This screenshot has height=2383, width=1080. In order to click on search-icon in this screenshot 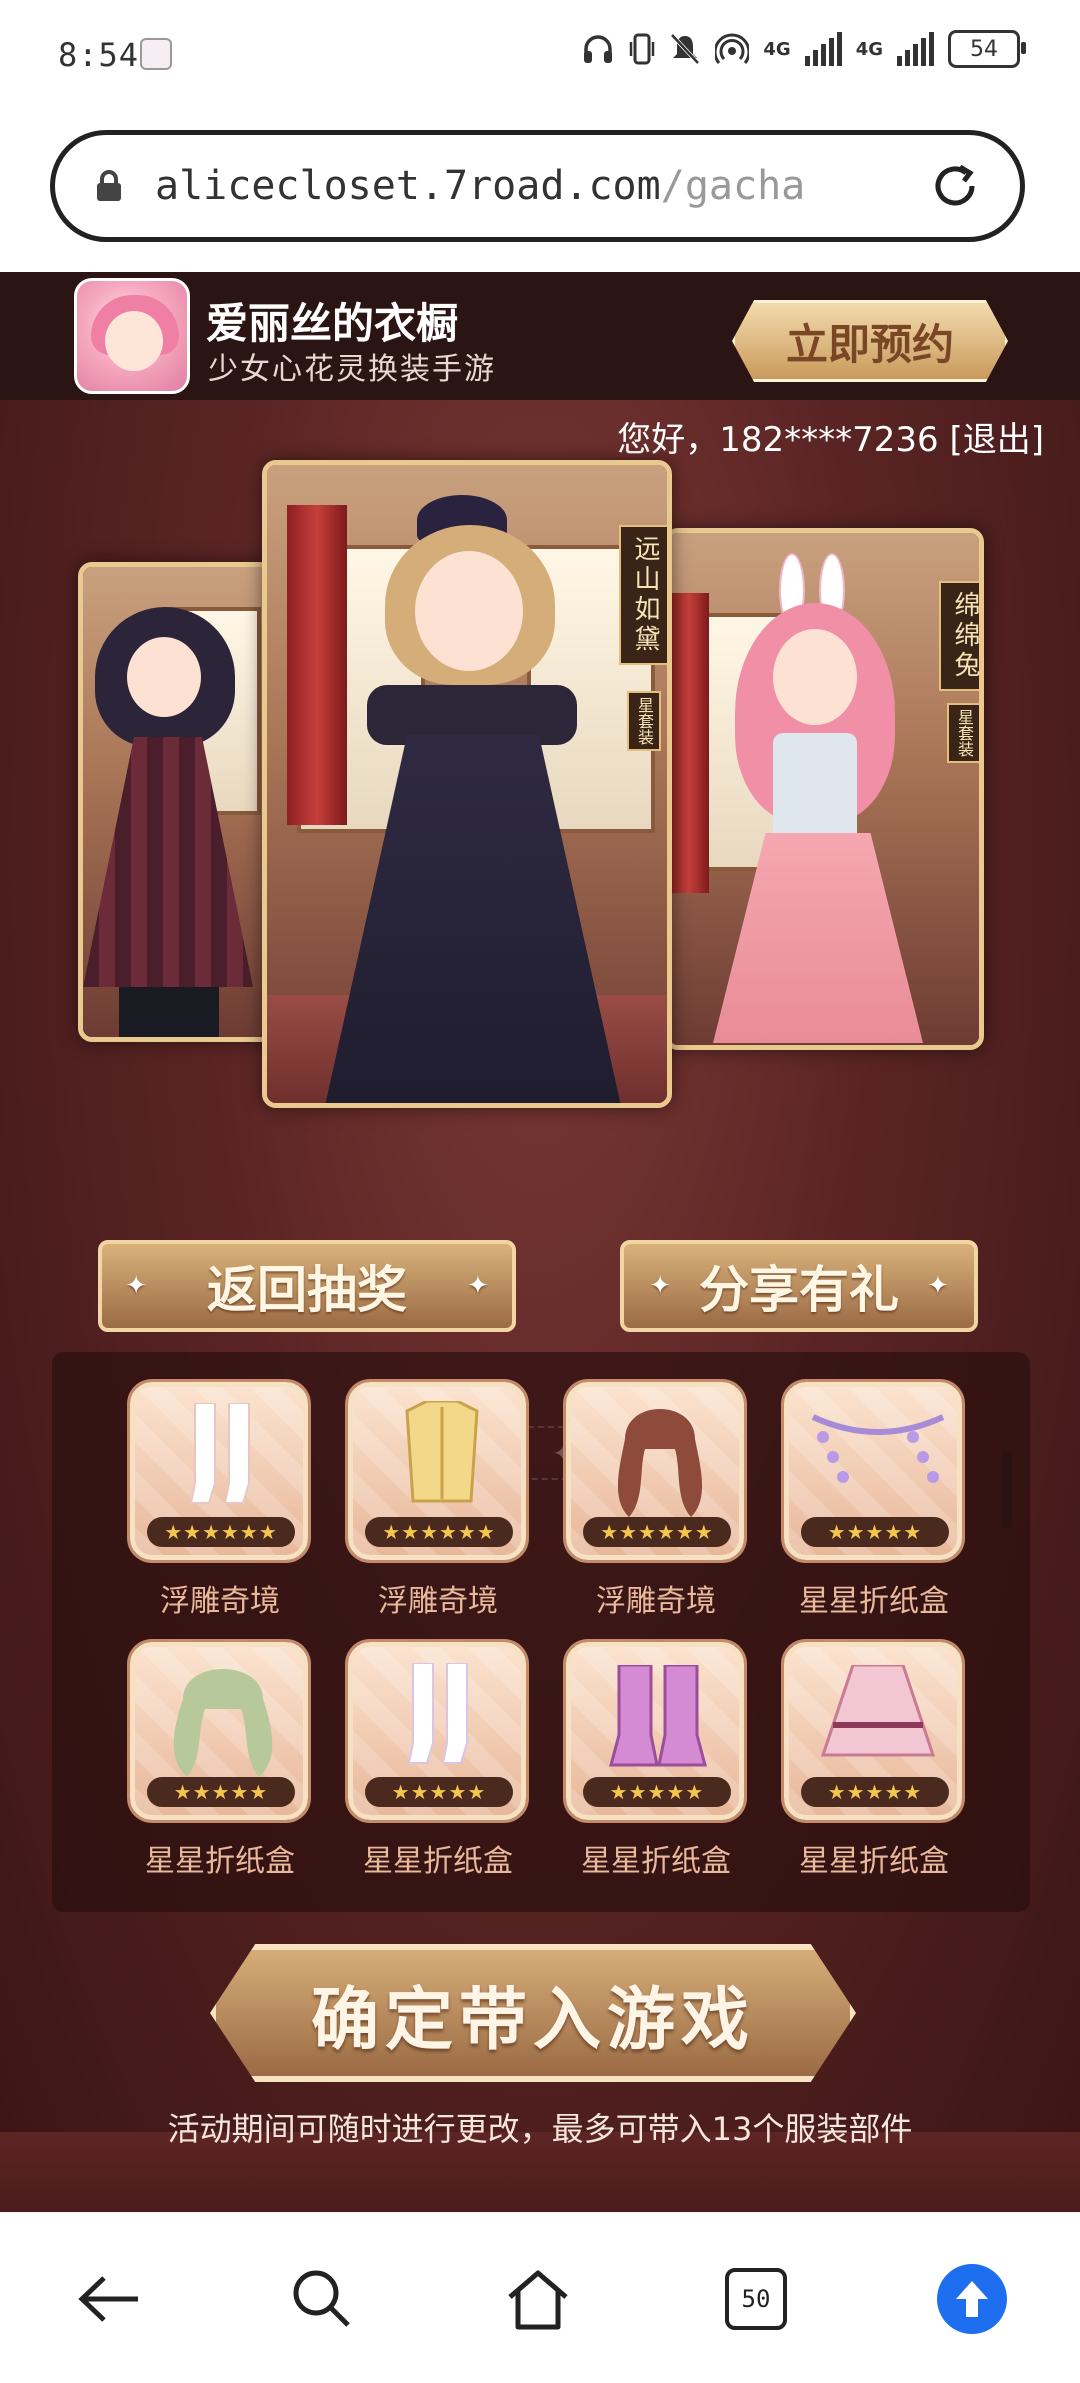, I will do `click(321, 2298)`.